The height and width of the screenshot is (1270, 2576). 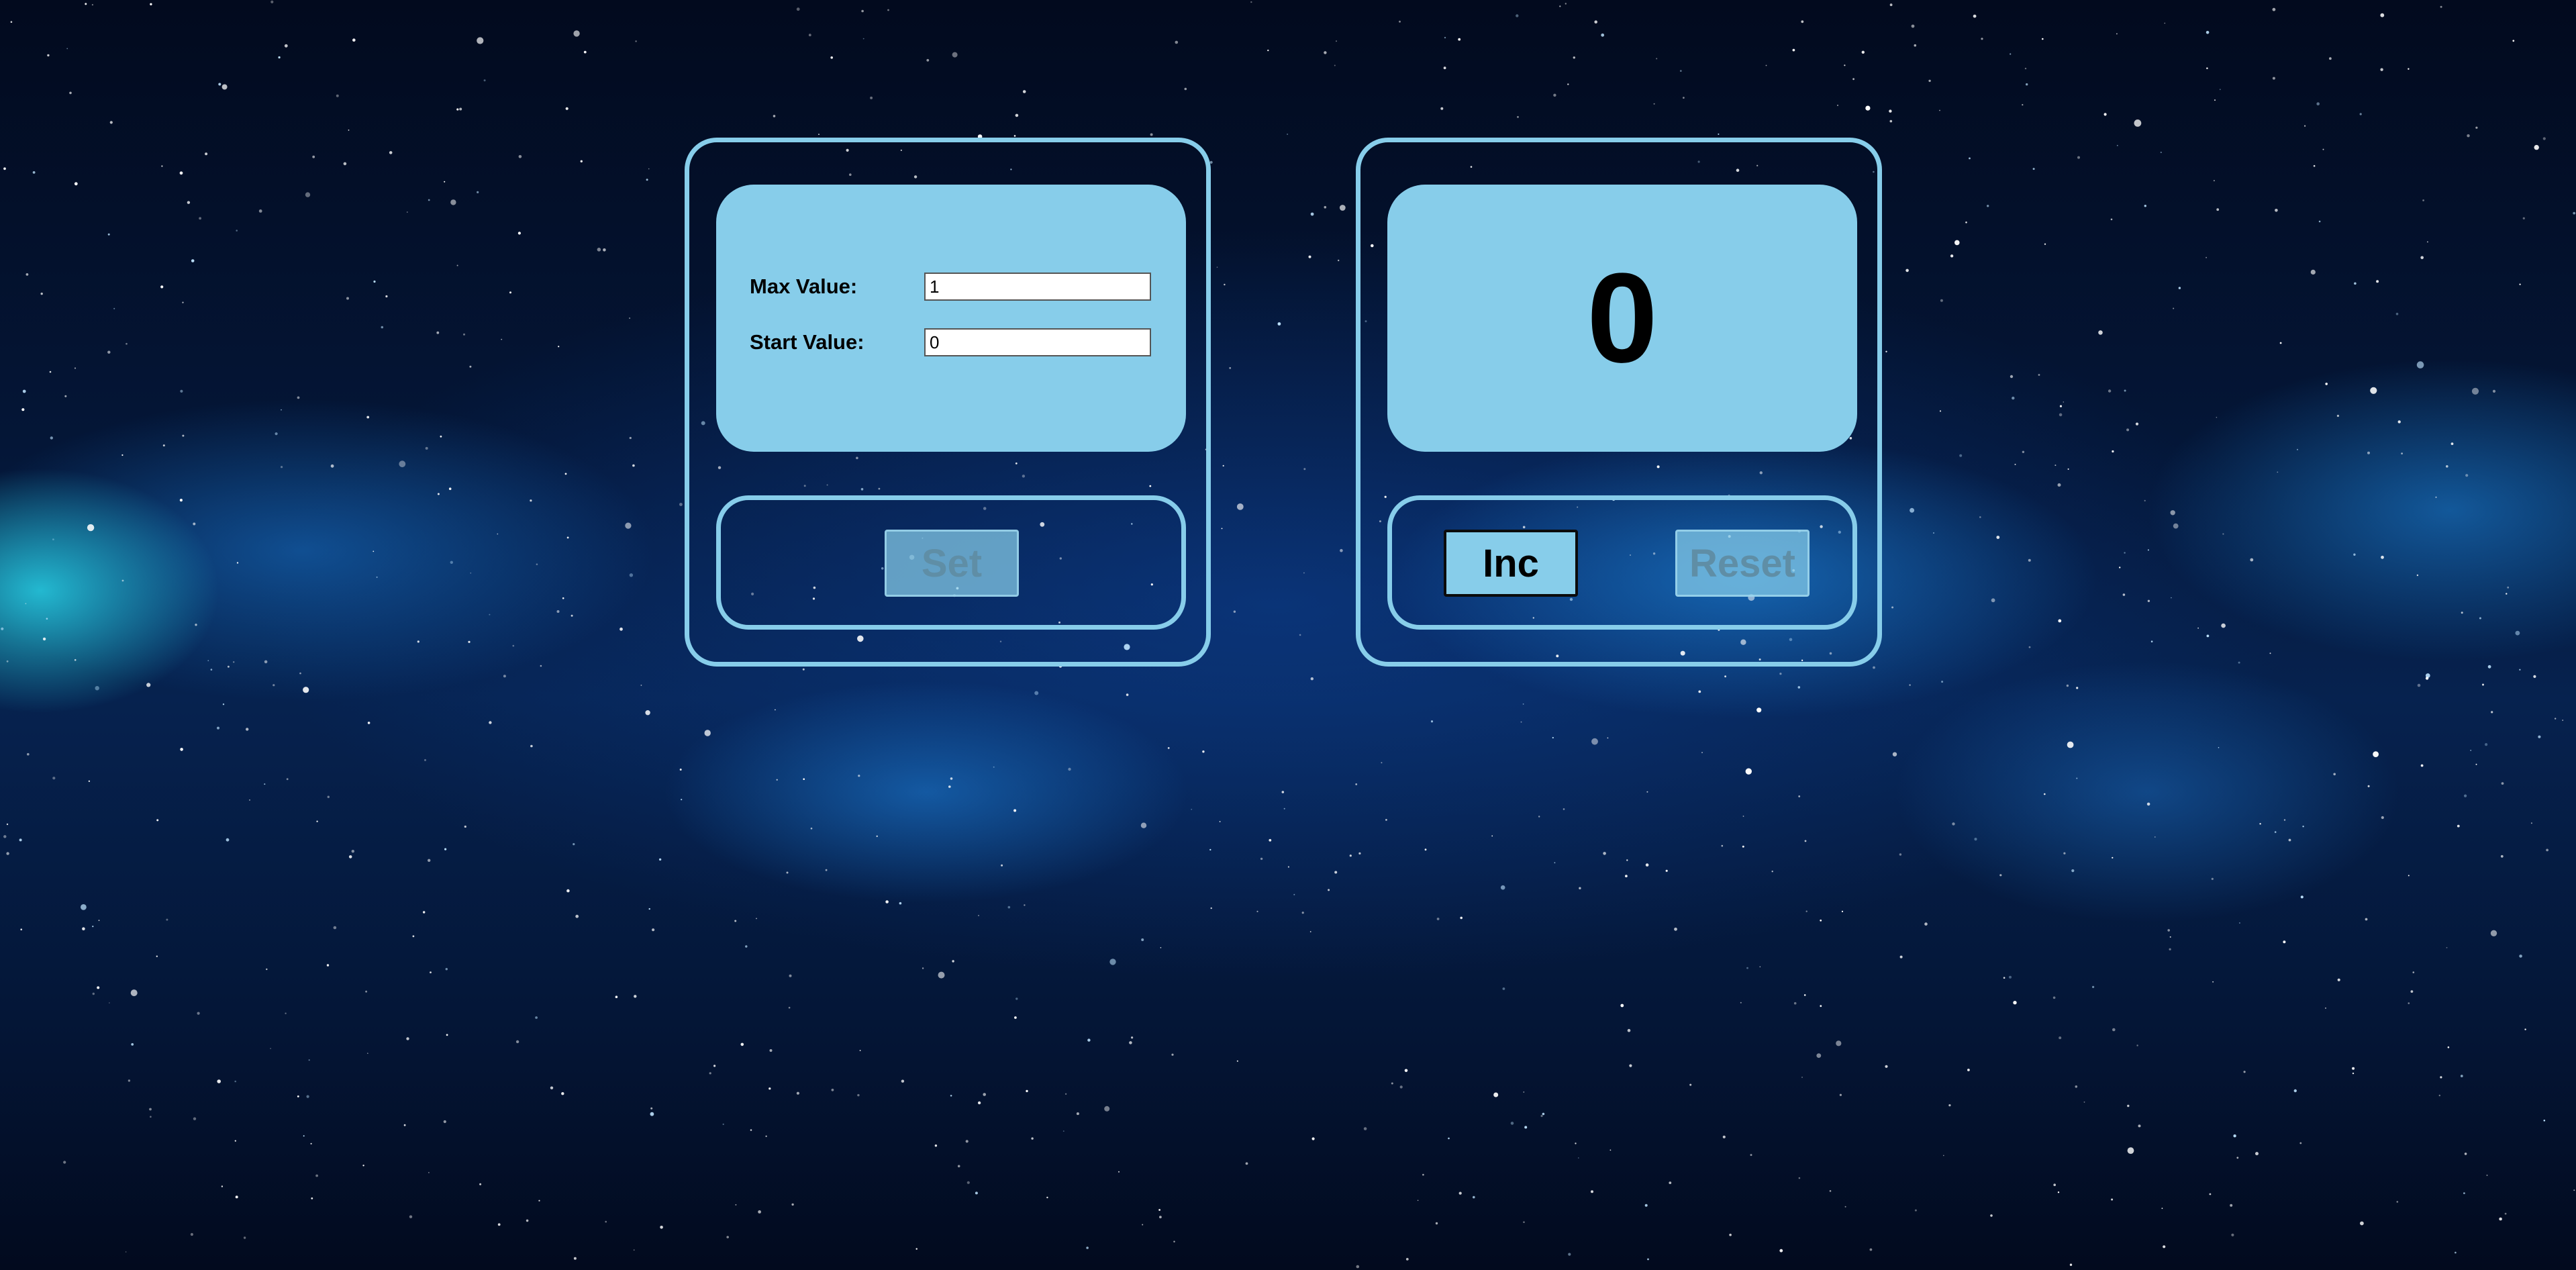 I want to click on counter-value: 0, so click(x=1622, y=318).